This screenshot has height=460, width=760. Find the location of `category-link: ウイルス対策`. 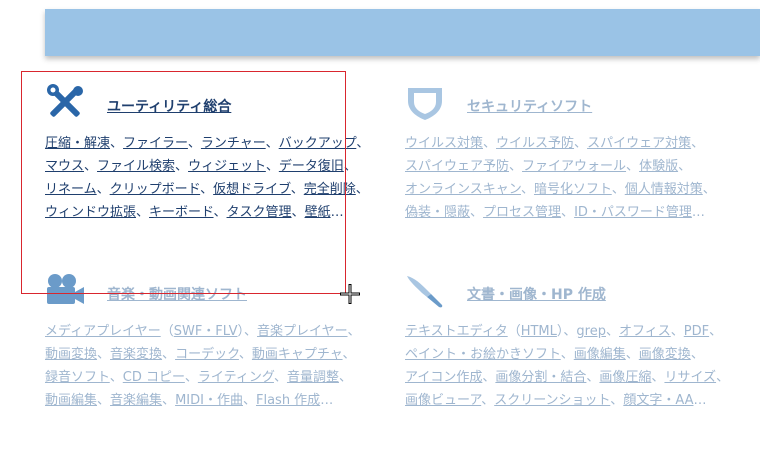

category-link: ウイルス対策 is located at coordinates (444, 143).